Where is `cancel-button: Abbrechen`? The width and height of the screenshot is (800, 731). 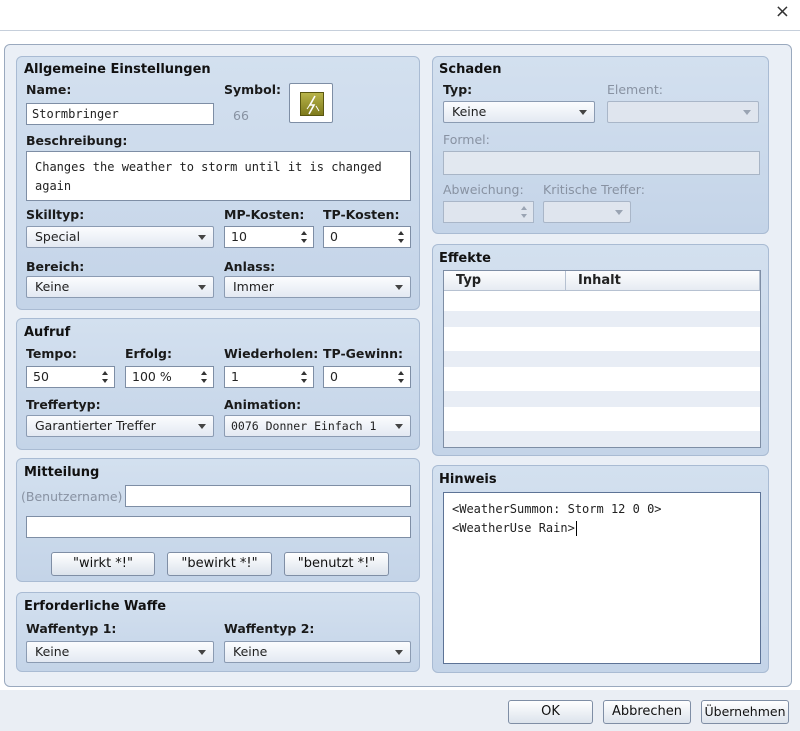
cancel-button: Abbrechen is located at coordinates (647, 712).